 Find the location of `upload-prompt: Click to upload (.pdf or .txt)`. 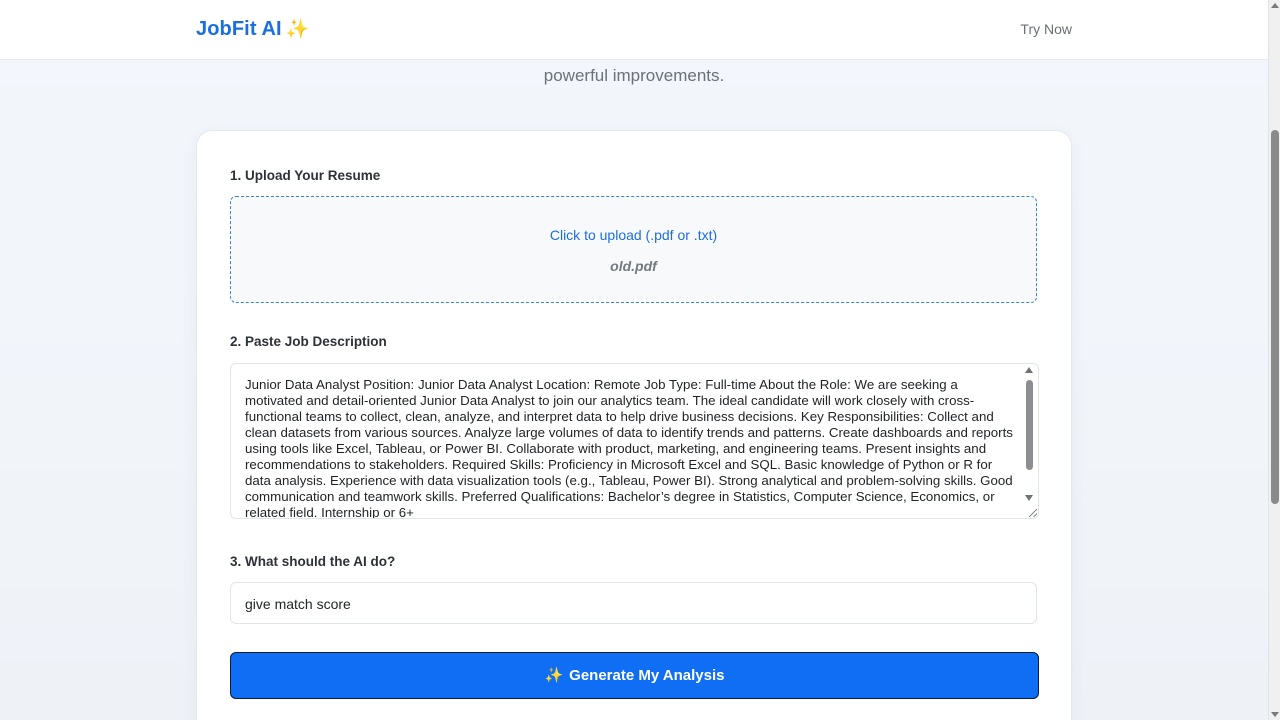

upload-prompt: Click to upload (.pdf or .txt) is located at coordinates (633, 235).